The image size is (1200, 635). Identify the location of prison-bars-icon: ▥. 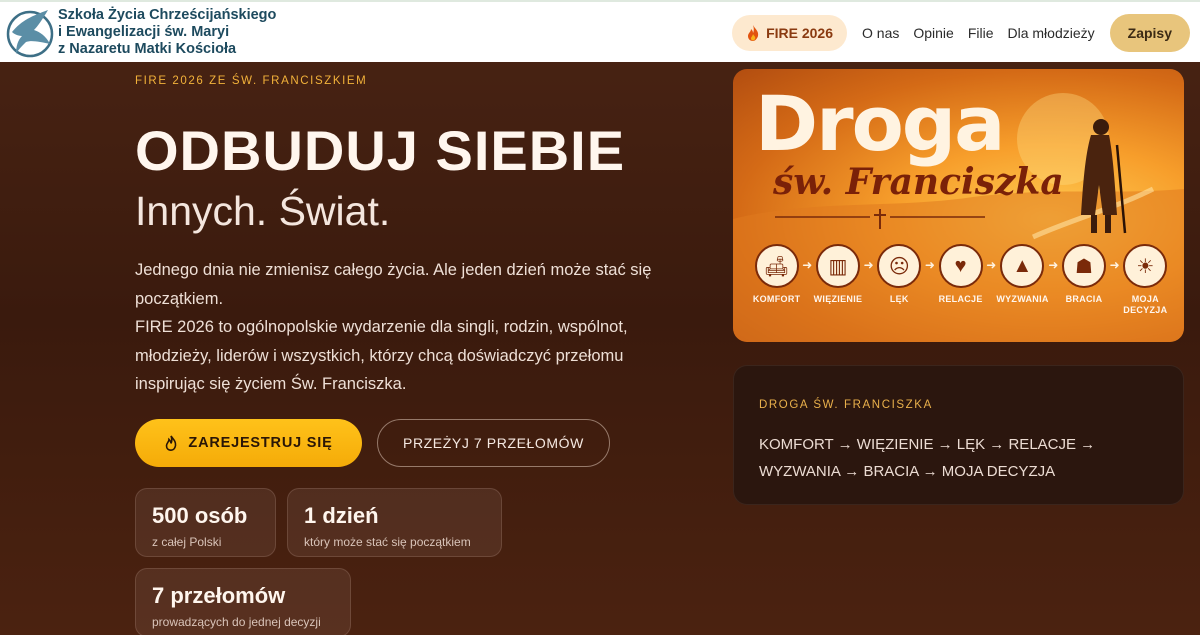
(837, 266).